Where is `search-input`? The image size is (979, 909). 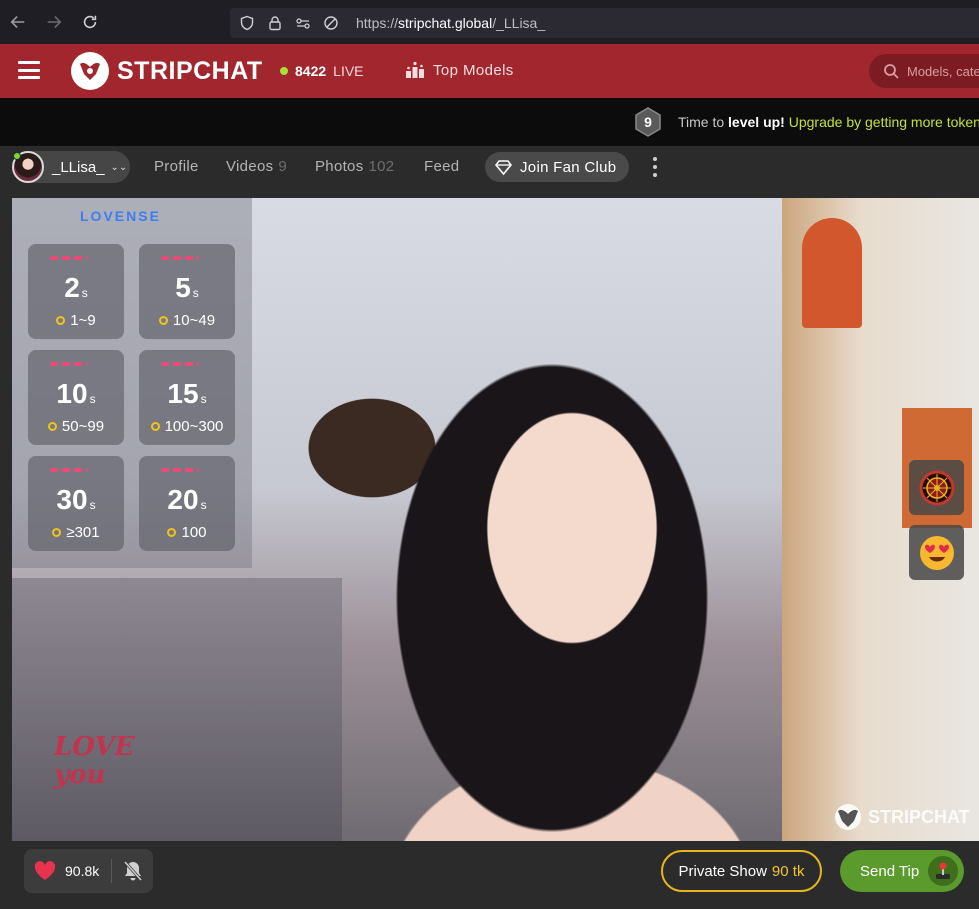
search-input is located at coordinates (943, 71).